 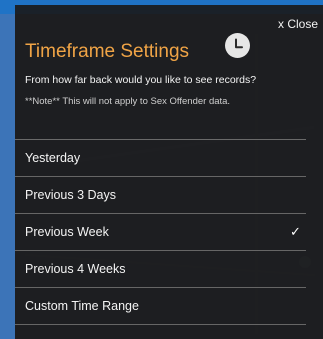 I want to click on option-custom-time-range: Custom Time Range, so click(x=160, y=306).